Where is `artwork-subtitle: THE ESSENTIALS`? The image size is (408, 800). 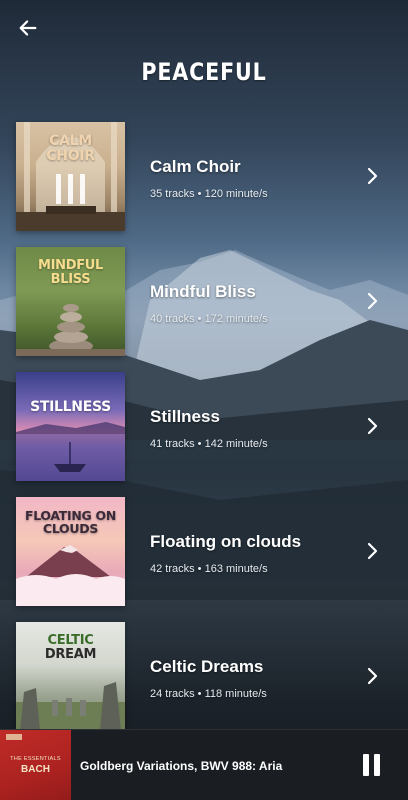 artwork-subtitle: THE ESSENTIALS is located at coordinates (35, 759).